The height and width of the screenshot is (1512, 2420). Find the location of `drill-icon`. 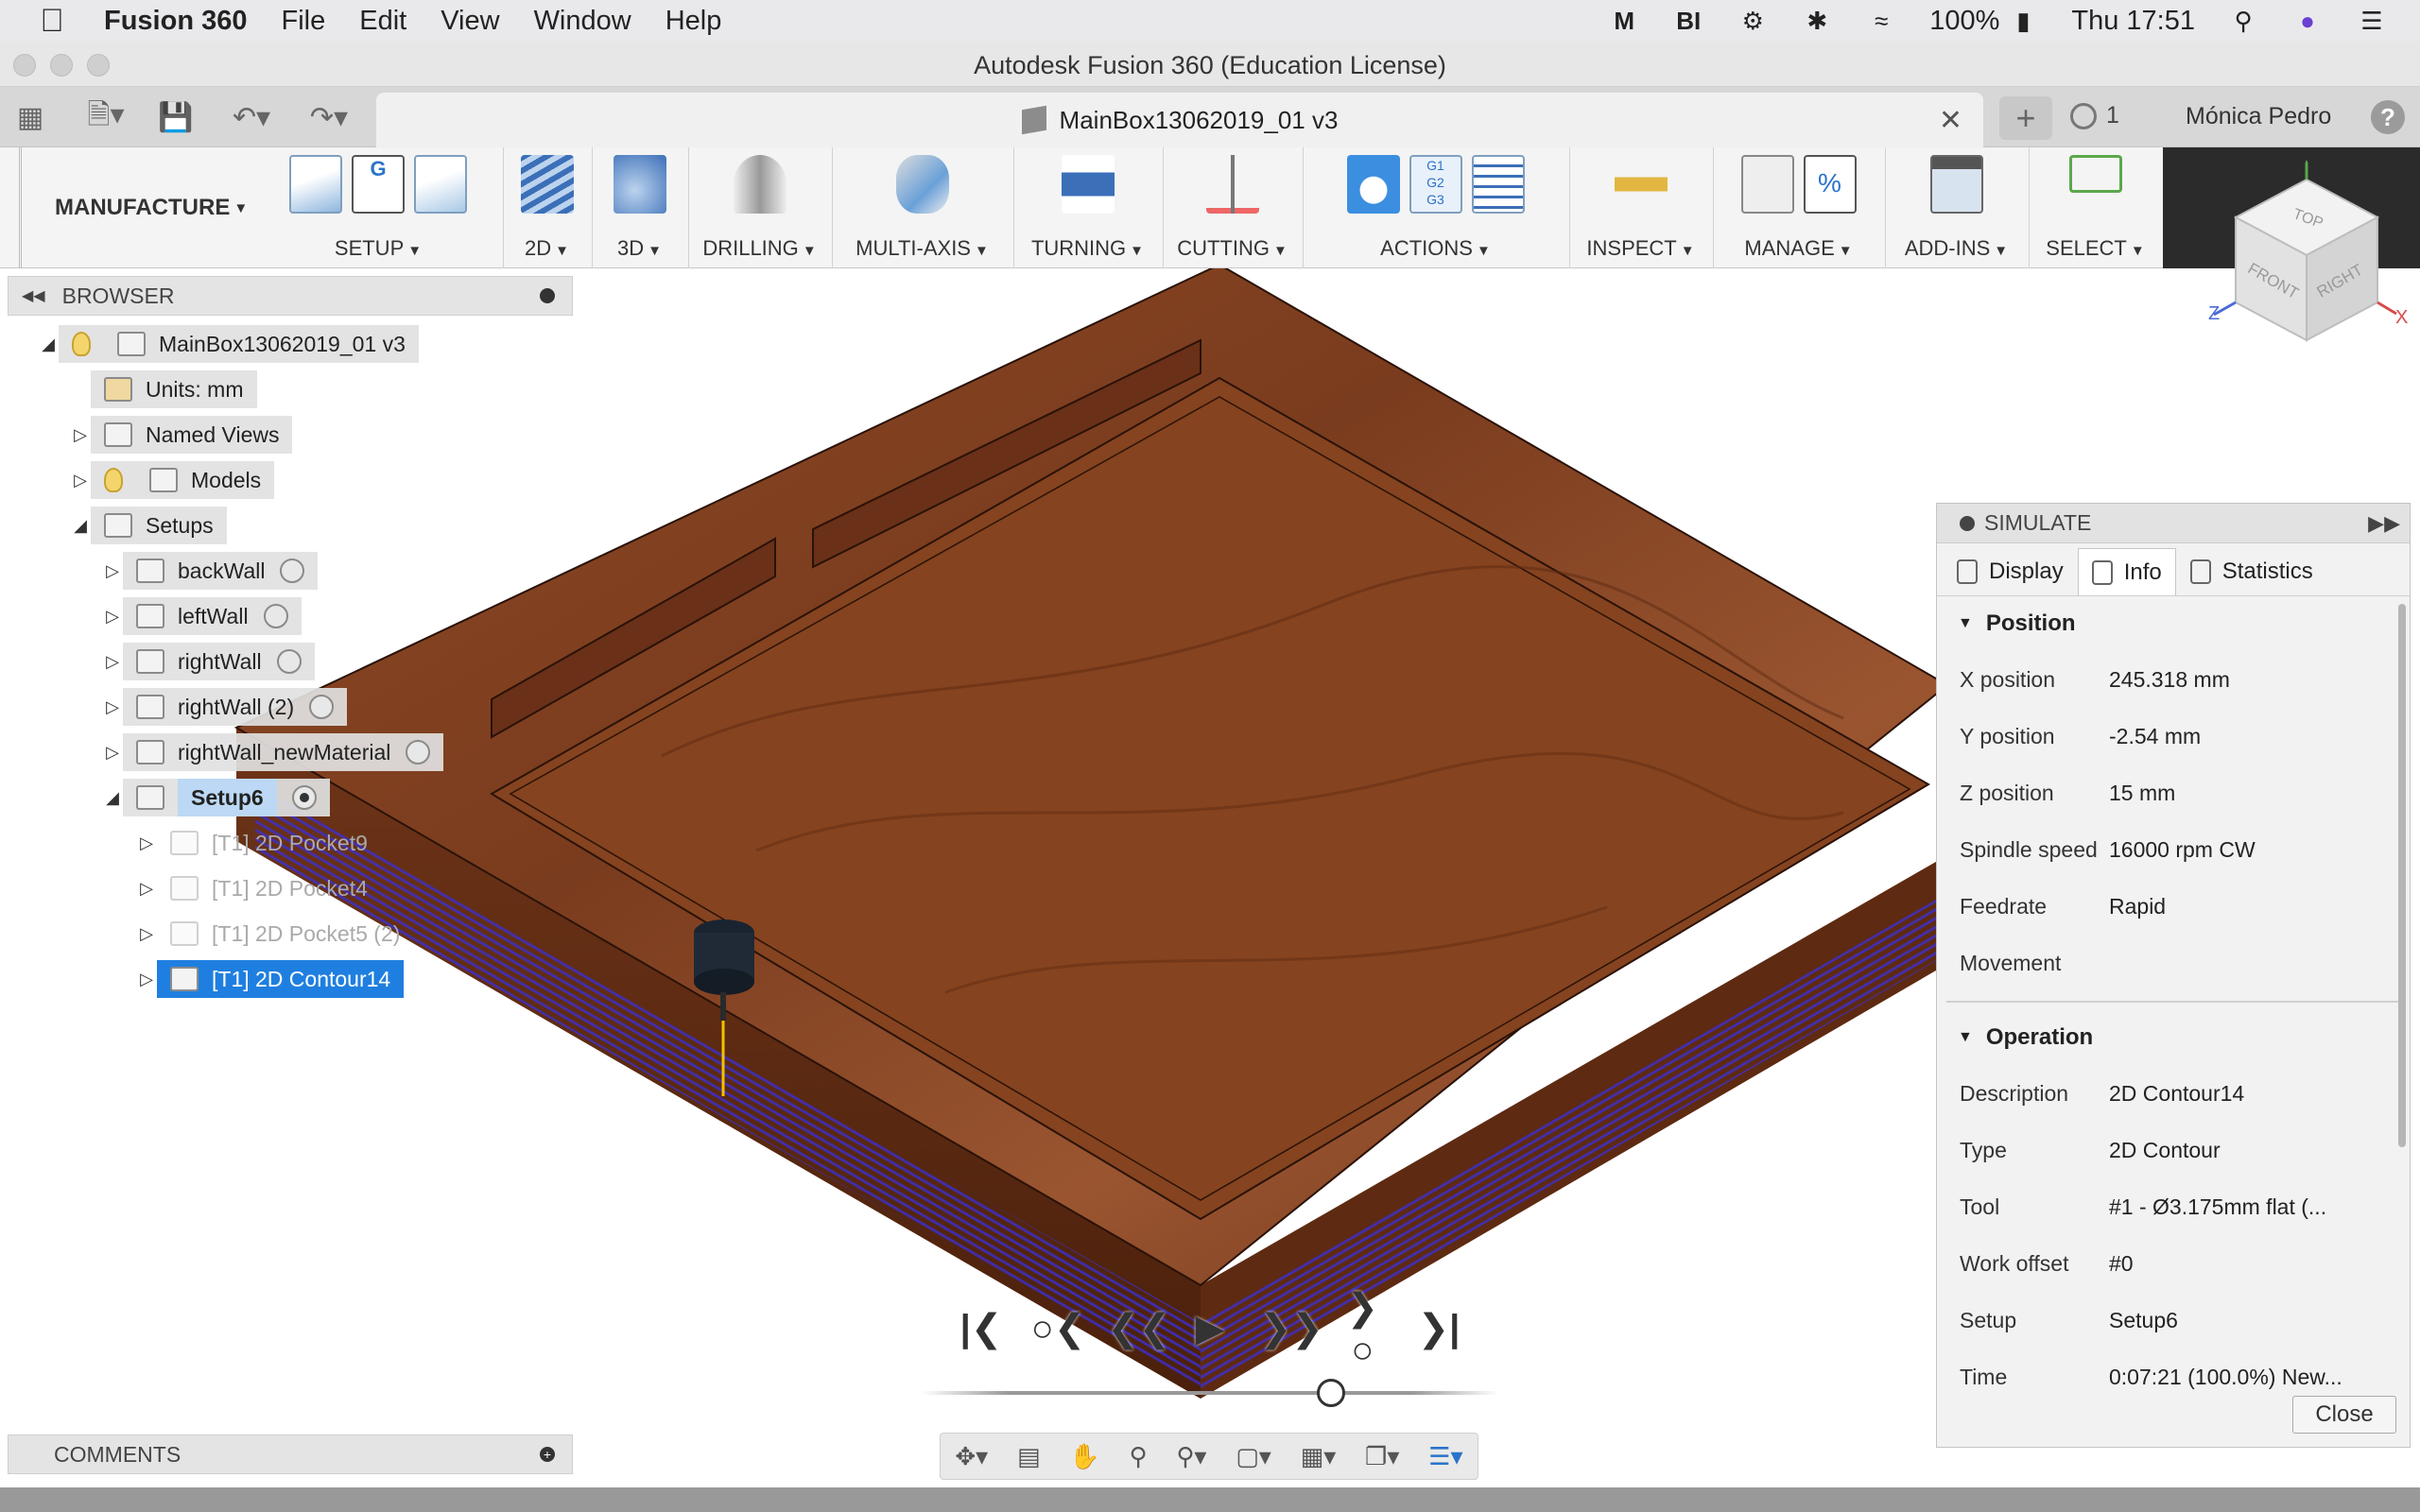

drill-icon is located at coordinates (760, 184).